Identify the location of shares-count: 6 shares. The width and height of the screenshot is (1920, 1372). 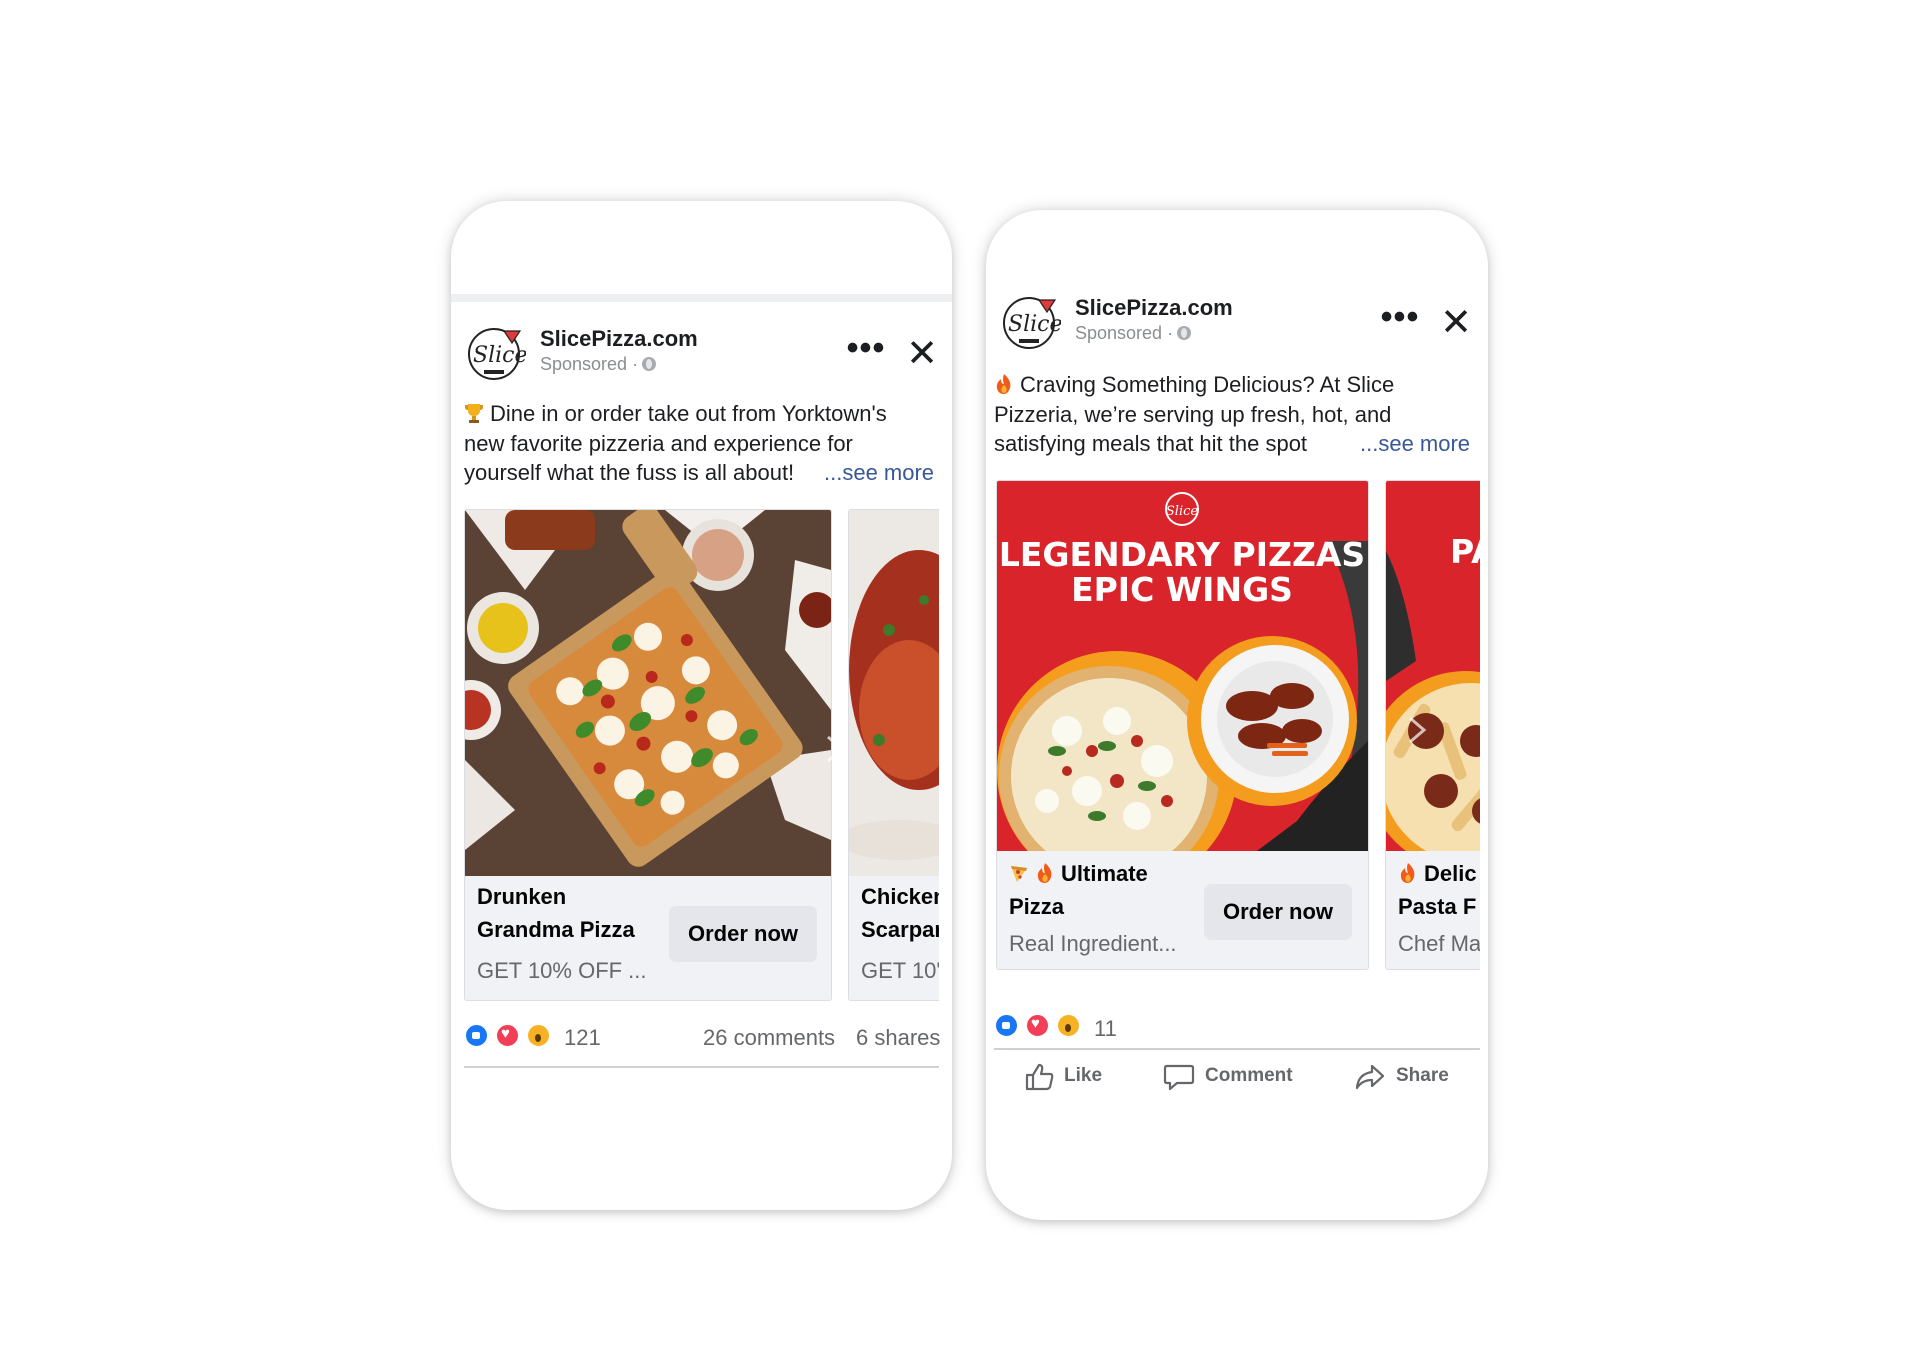
(898, 1038).